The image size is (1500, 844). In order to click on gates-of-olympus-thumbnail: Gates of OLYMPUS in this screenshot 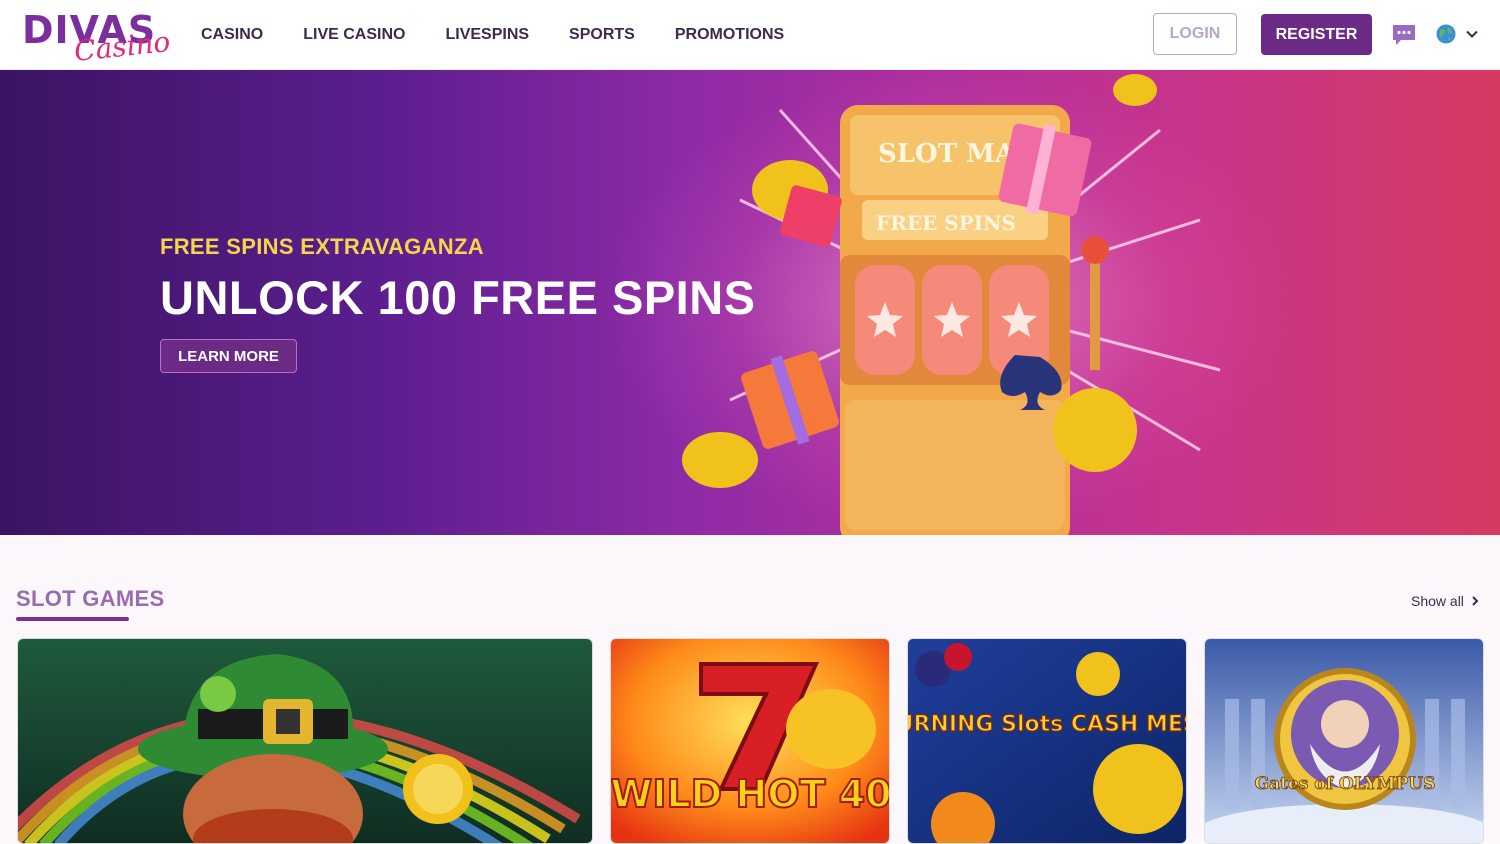, I will do `click(1344, 741)`.